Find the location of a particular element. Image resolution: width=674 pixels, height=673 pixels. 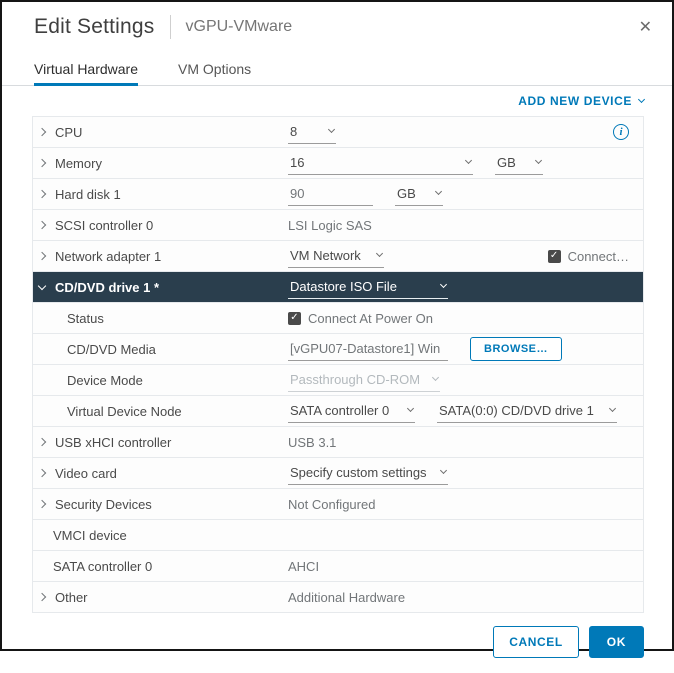

add-new-device-label: ADD NEW DEVICE is located at coordinates (575, 101).